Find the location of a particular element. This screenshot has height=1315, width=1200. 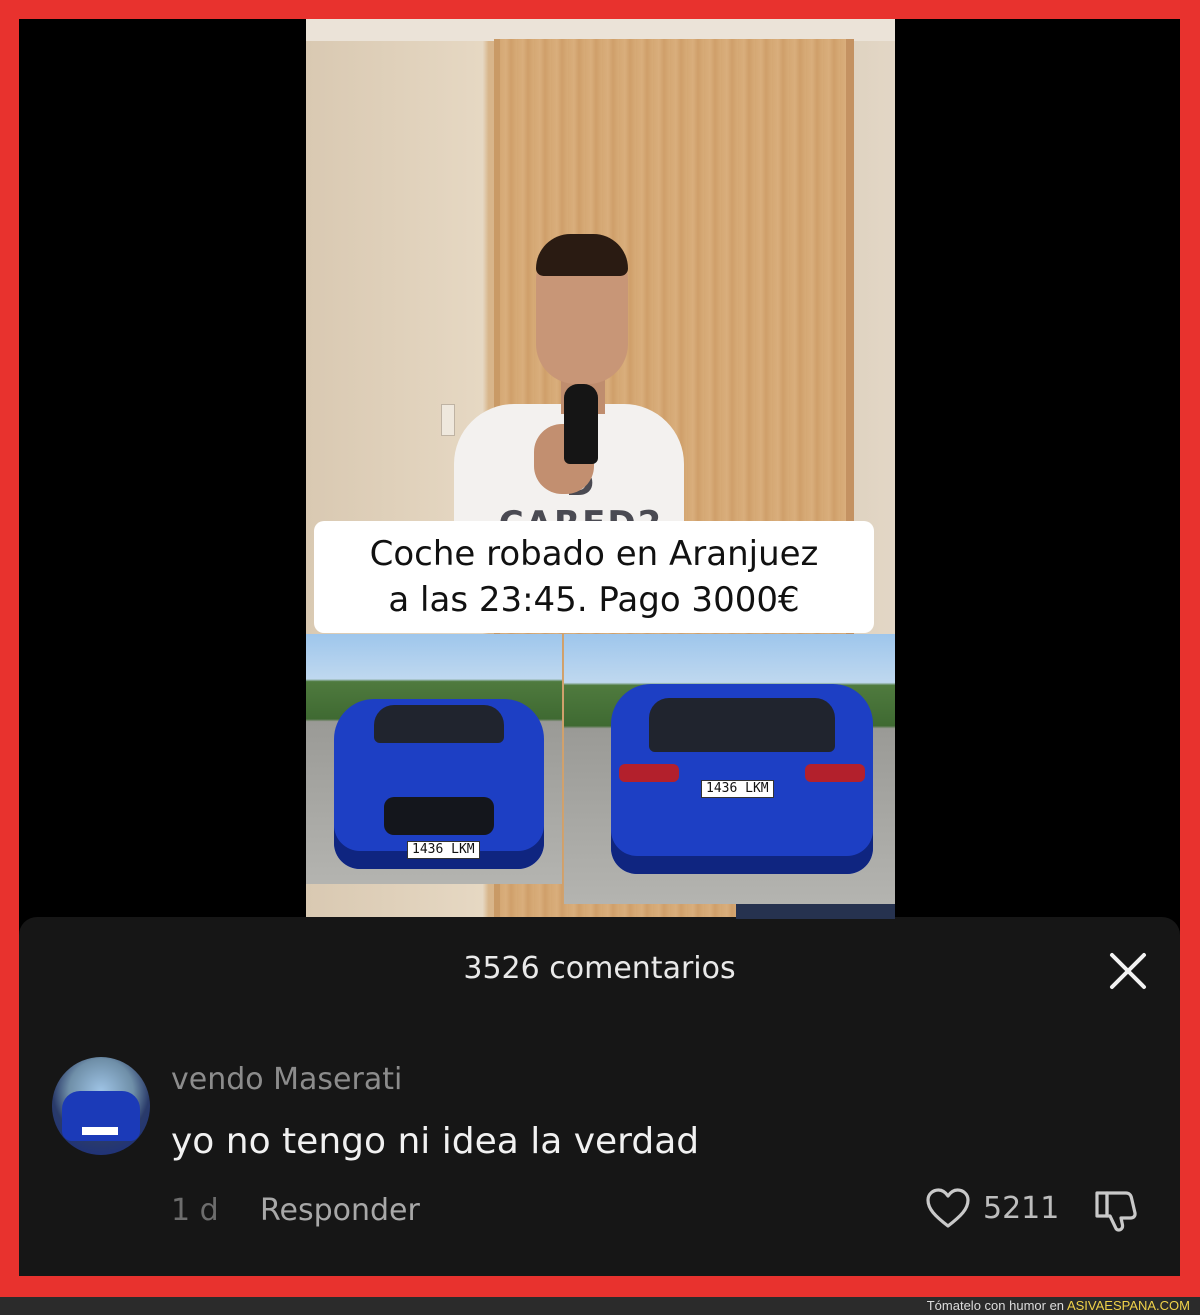

comment-text: yo no tengo ni idea la verdad is located at coordinates (435, 1141).